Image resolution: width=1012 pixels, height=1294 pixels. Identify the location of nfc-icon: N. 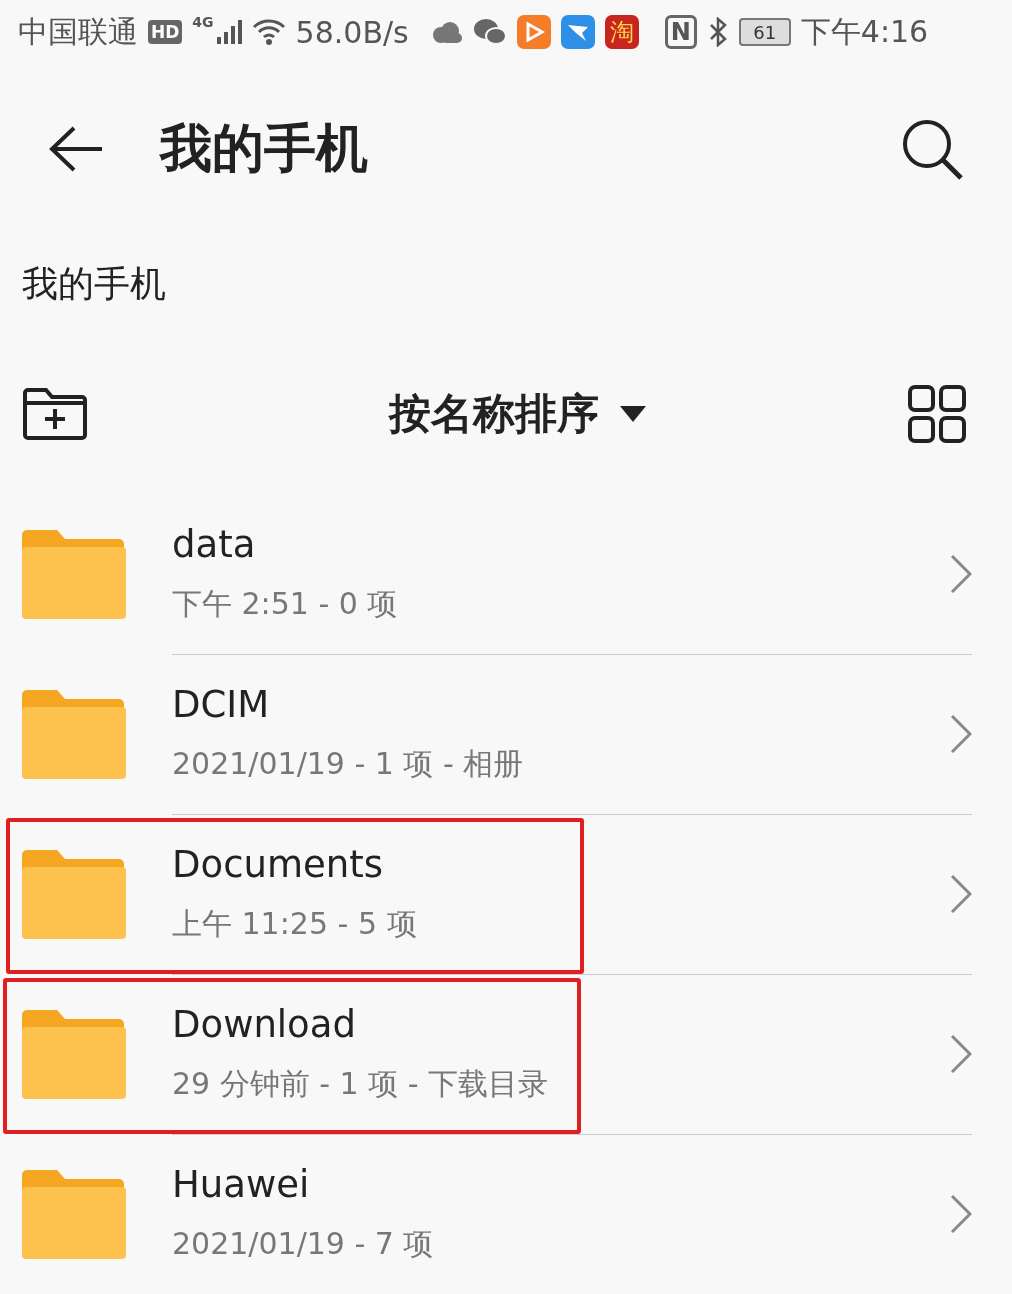
(680, 32).